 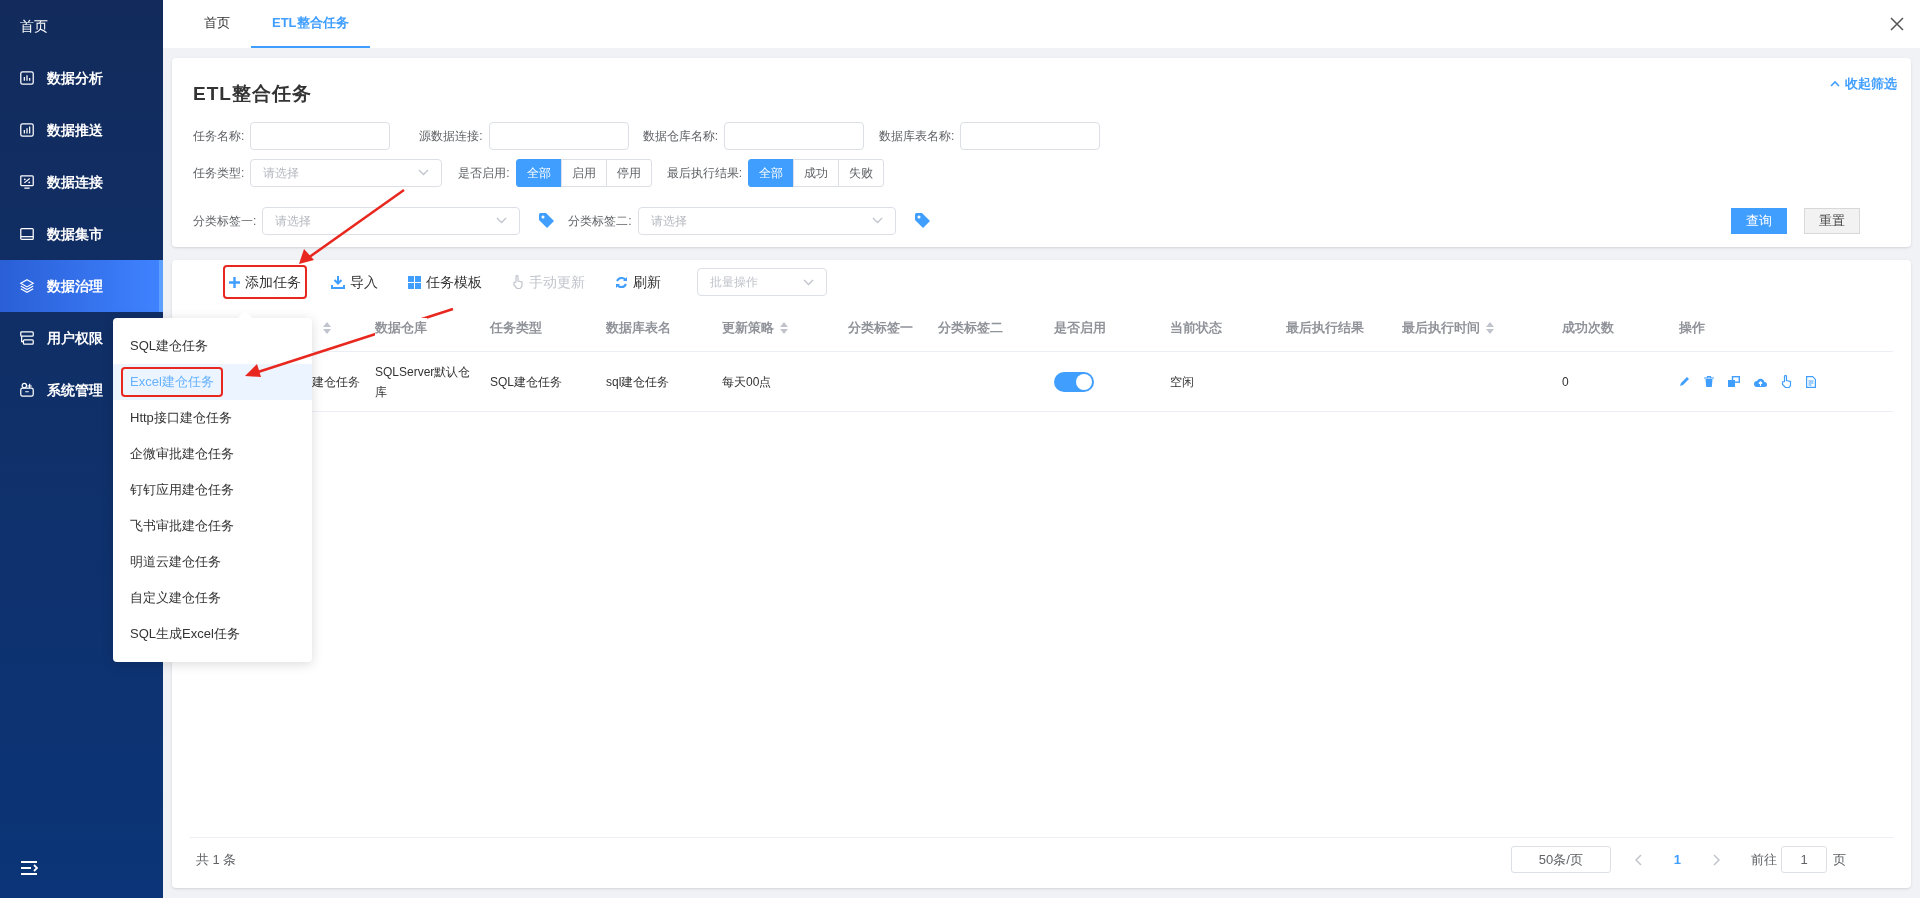 What do you see at coordinates (621, 282) in the screenshot?
I see `refresh-icon` at bounding box center [621, 282].